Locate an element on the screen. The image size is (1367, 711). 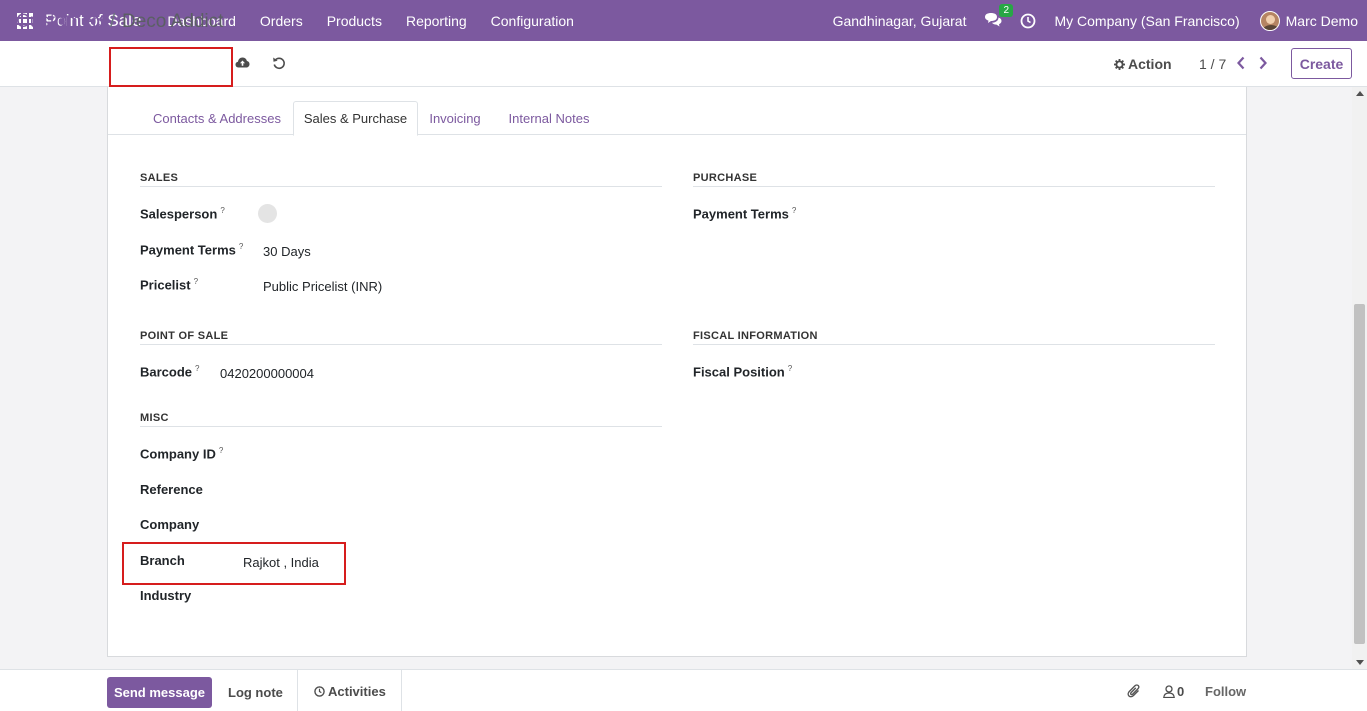
scroll-up-arrow-icon is located at coordinates (1360, 93).